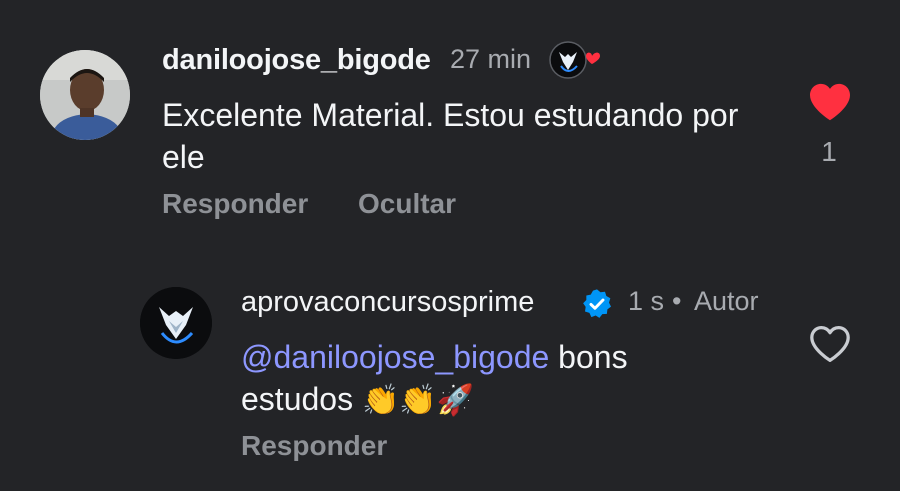 This screenshot has width=900, height=491. What do you see at coordinates (511, 379) in the screenshot?
I see `comment-text: @daniloojose_bigode bons estudos 👏👏🚀` at bounding box center [511, 379].